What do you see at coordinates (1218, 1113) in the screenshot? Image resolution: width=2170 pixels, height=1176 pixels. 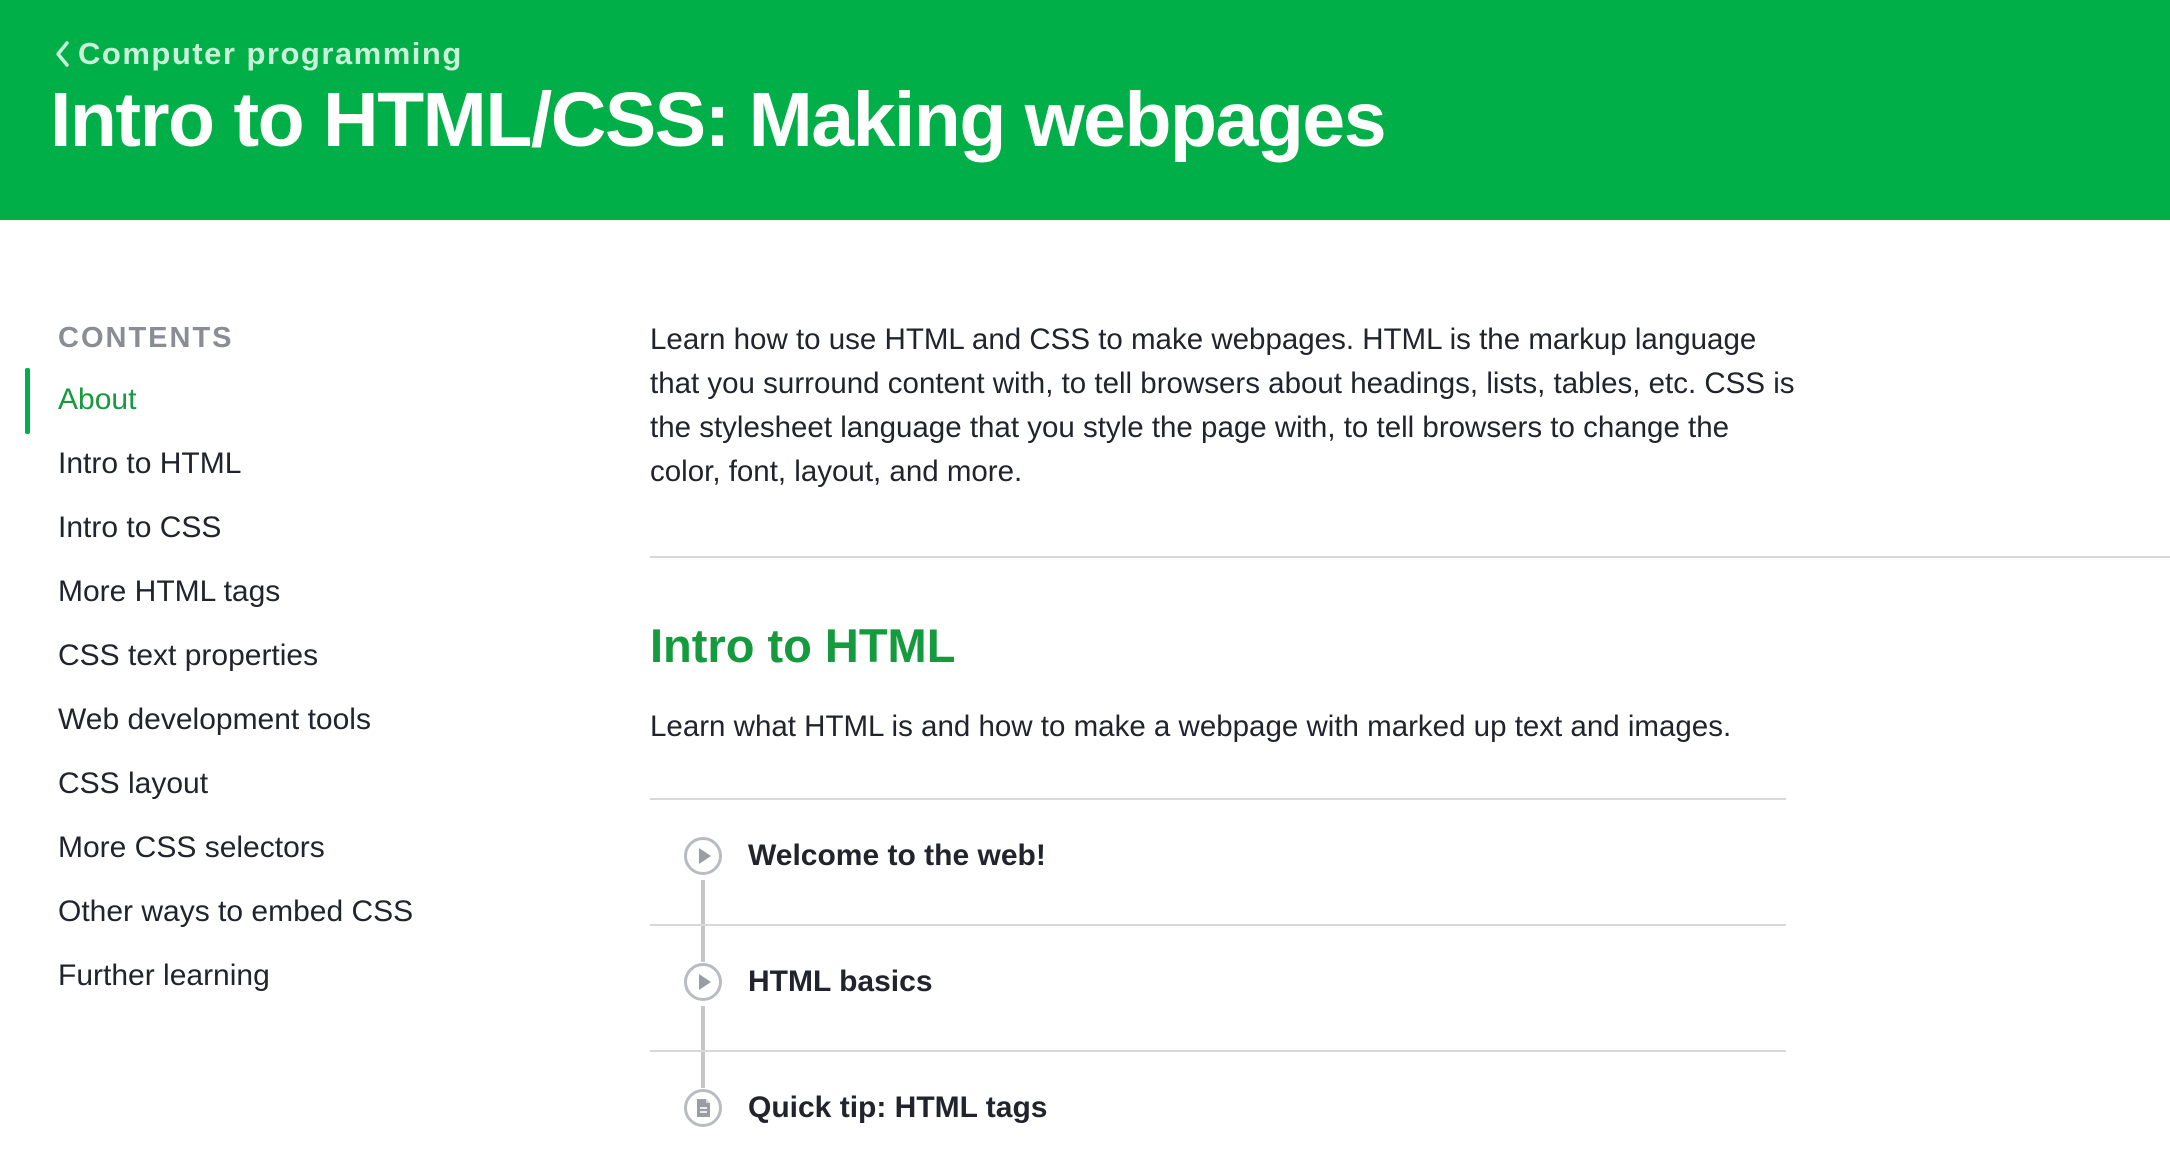 I see `lesson-item-quick-tip-html-tags: Quick tip: HTML tags` at bounding box center [1218, 1113].